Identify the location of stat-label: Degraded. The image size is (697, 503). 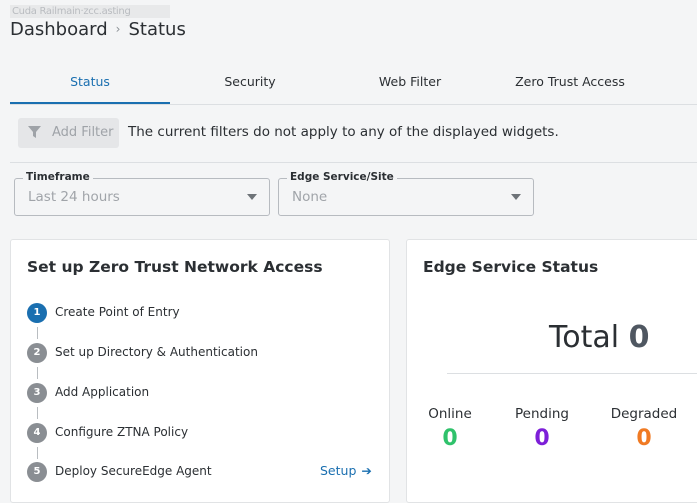
(644, 414).